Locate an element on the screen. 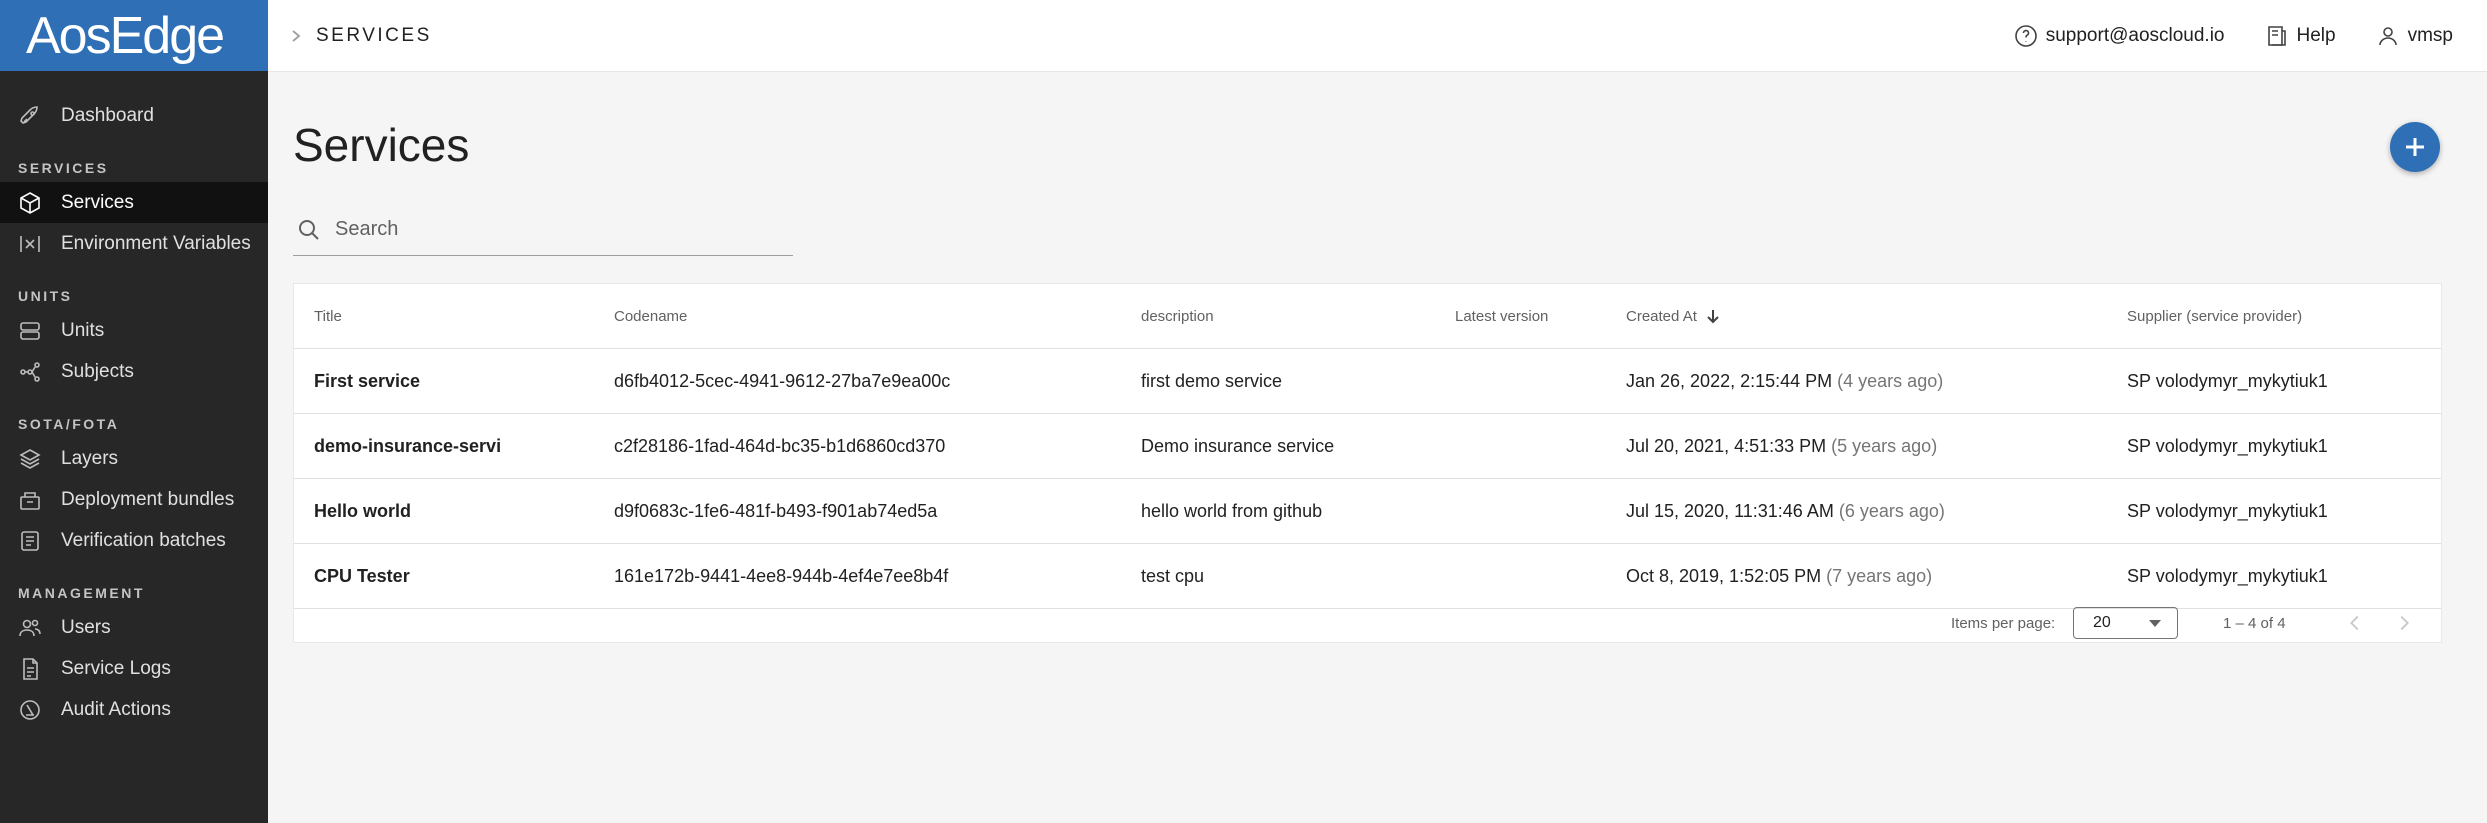  page-size-select: 20 is located at coordinates (2125, 623).